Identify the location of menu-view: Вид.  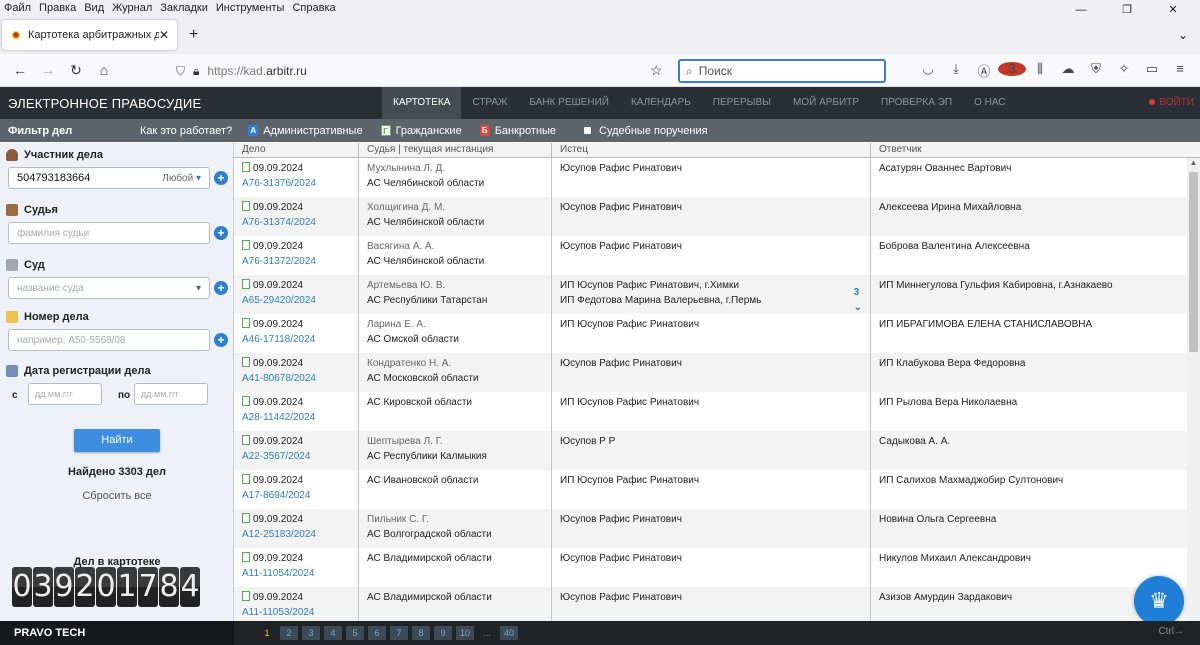
(94, 8).